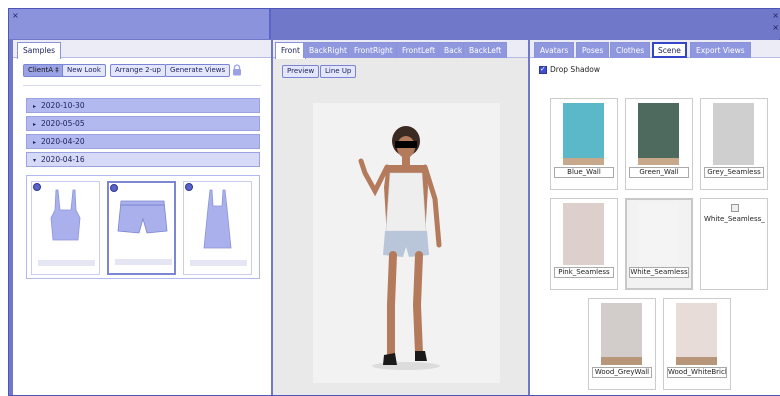  I want to click on new-look-button: New Look, so click(84, 70).